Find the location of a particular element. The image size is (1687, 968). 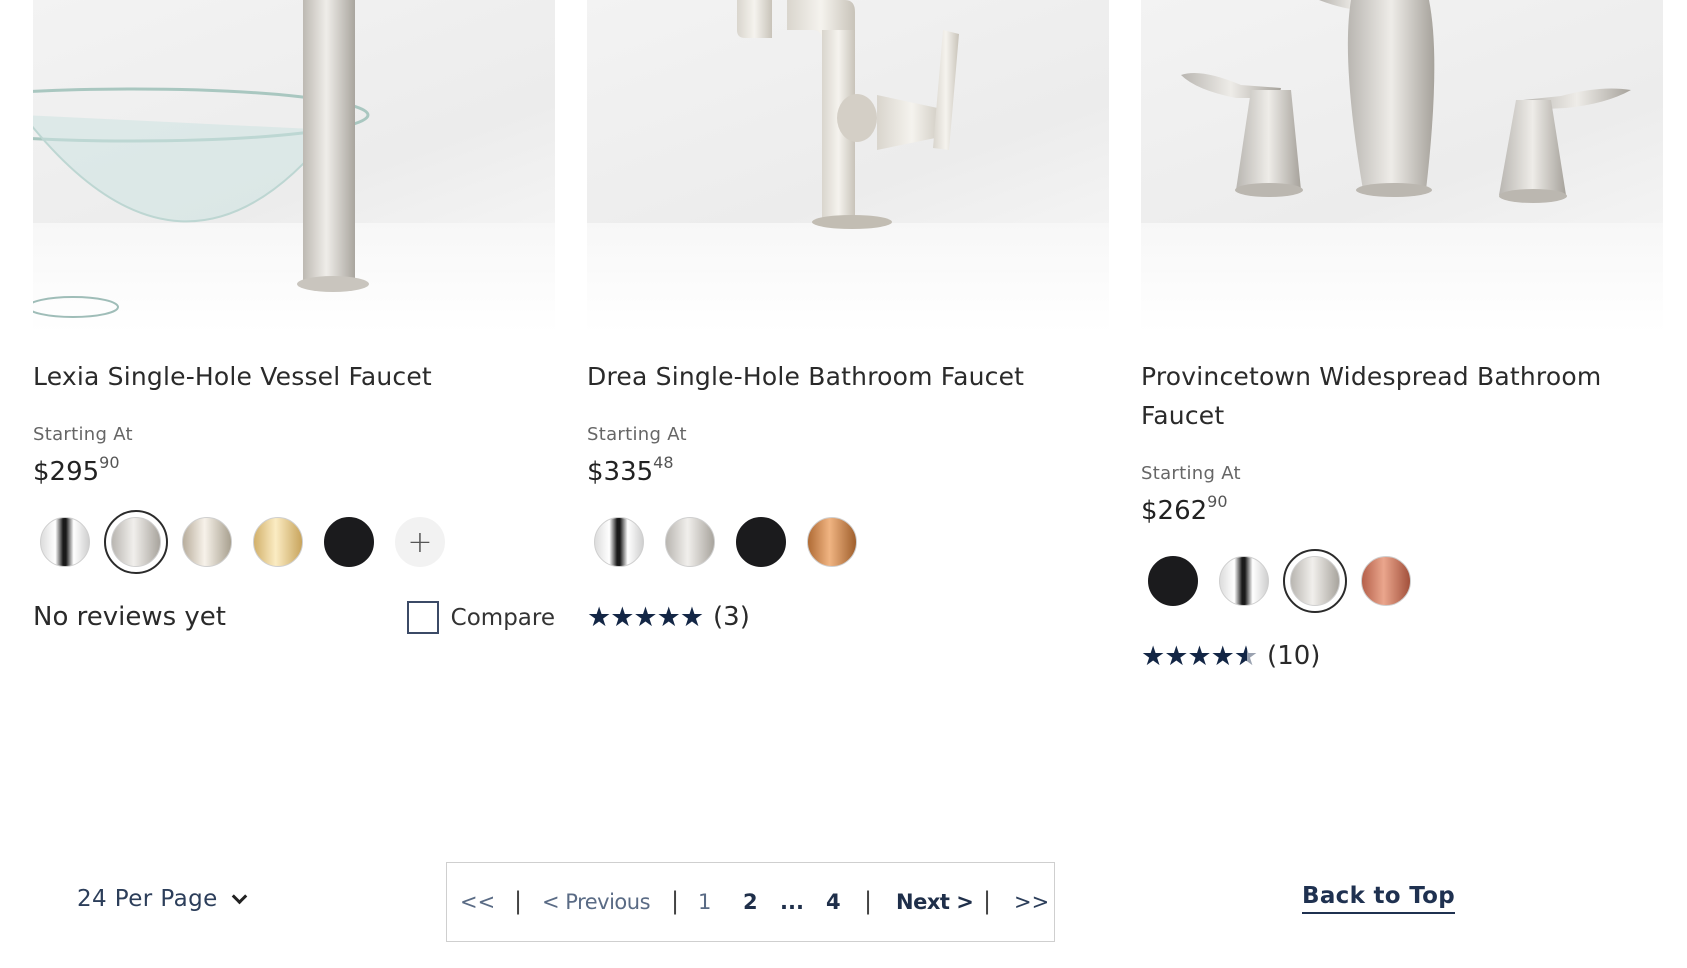

finish-swatches: + is located at coordinates (294, 542).